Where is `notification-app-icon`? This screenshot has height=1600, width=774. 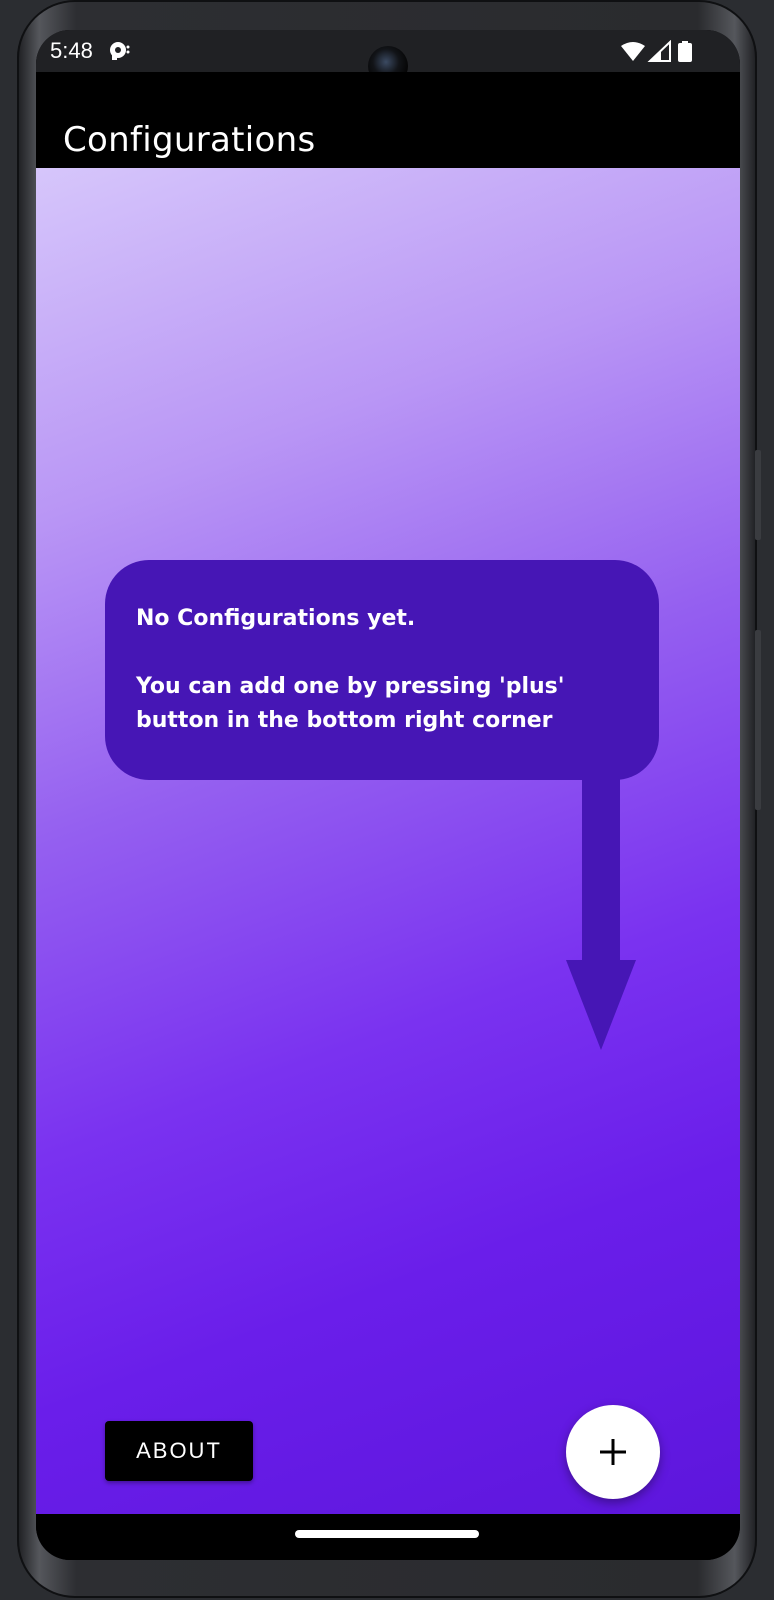 notification-app-icon is located at coordinates (119, 51).